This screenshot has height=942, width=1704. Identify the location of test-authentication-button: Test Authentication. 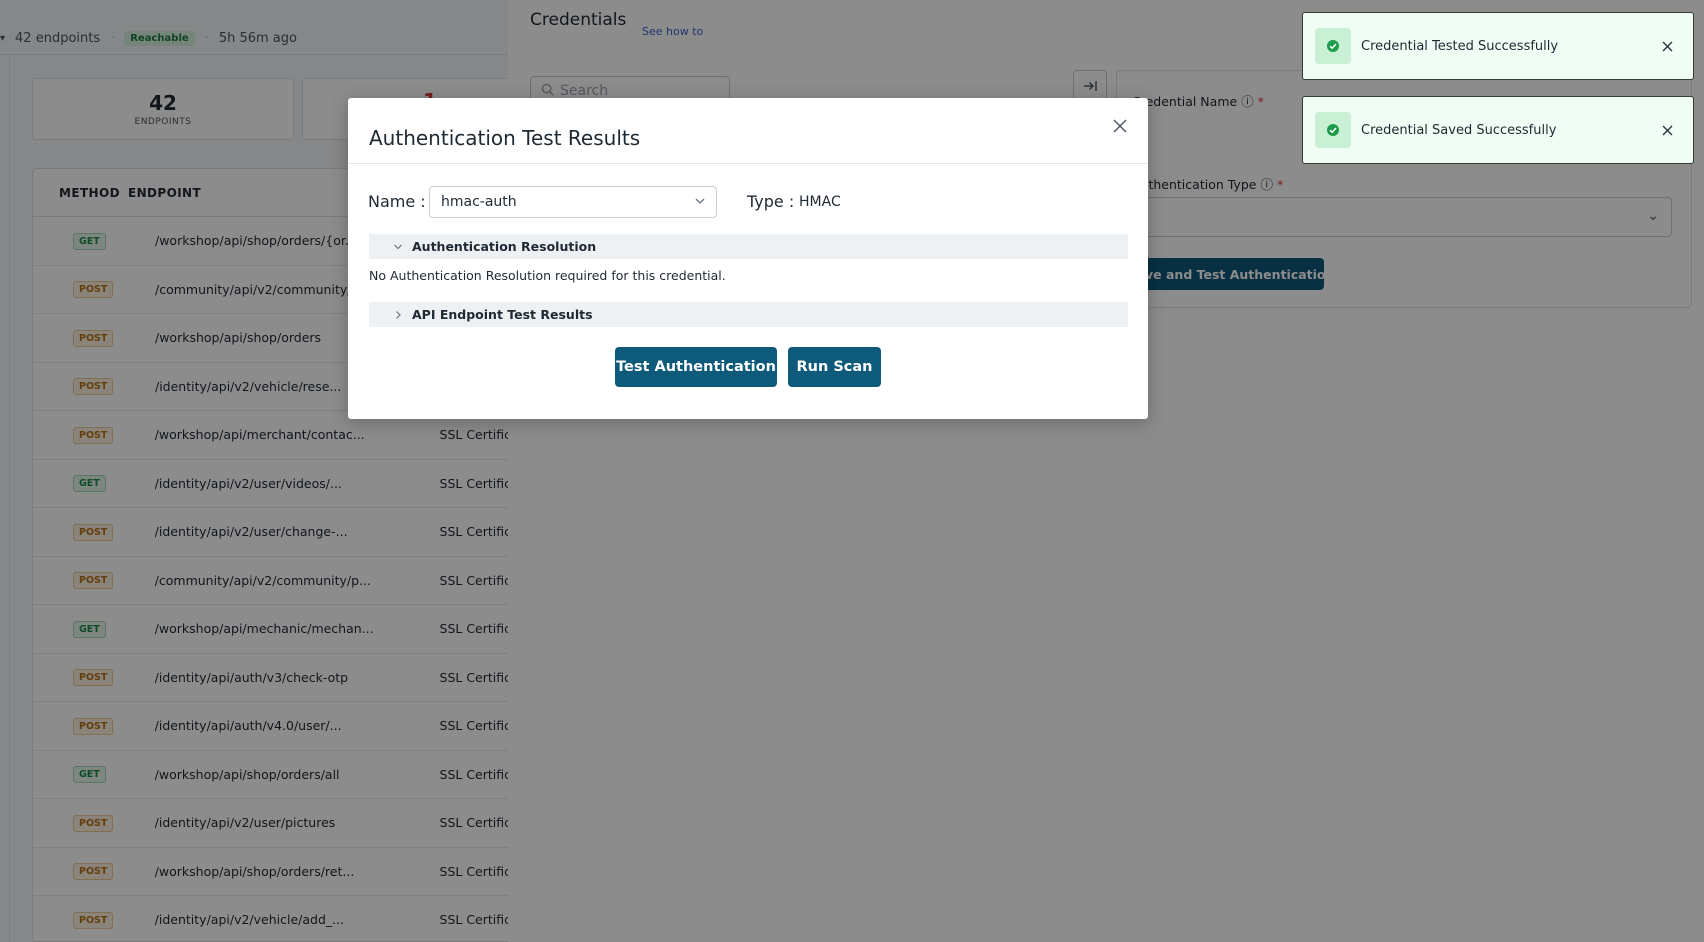
(696, 367).